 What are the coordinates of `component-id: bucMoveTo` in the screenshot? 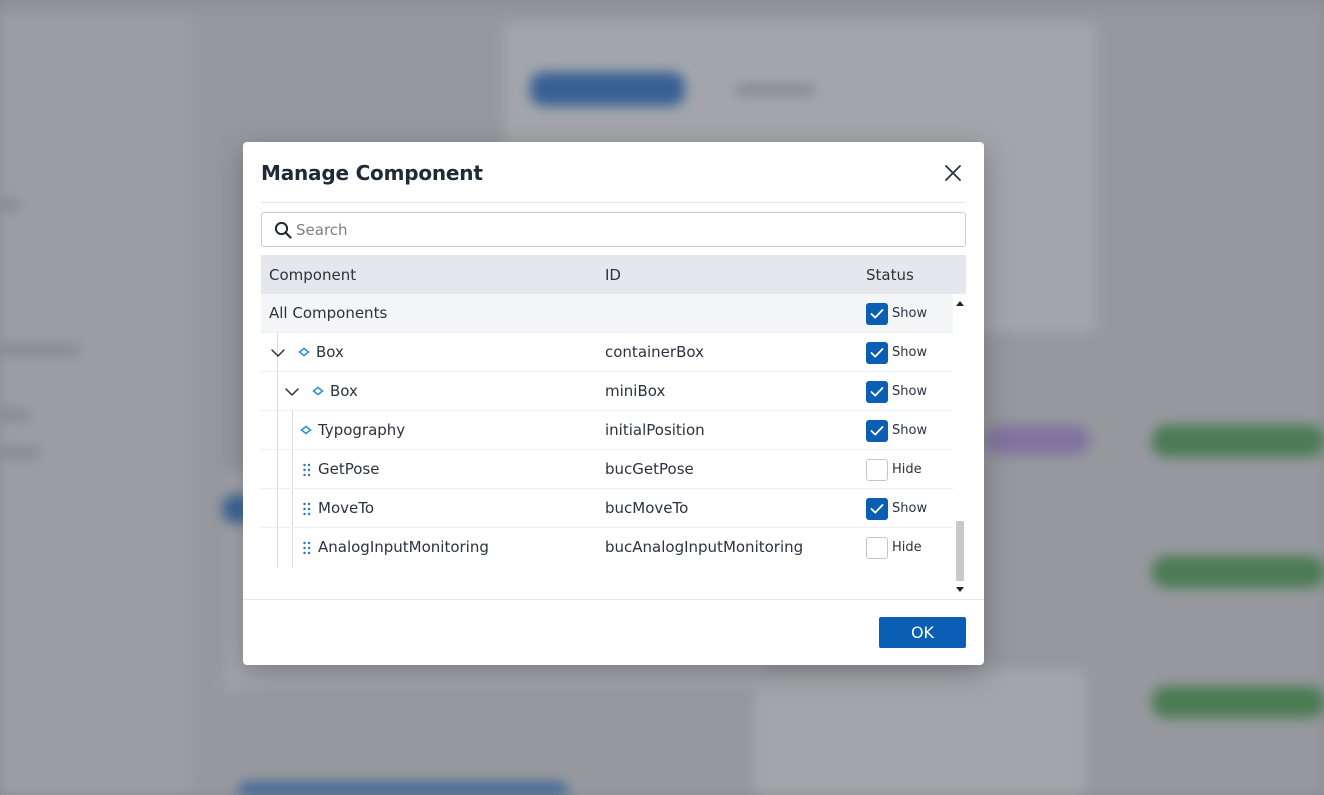 It's located at (647, 508).